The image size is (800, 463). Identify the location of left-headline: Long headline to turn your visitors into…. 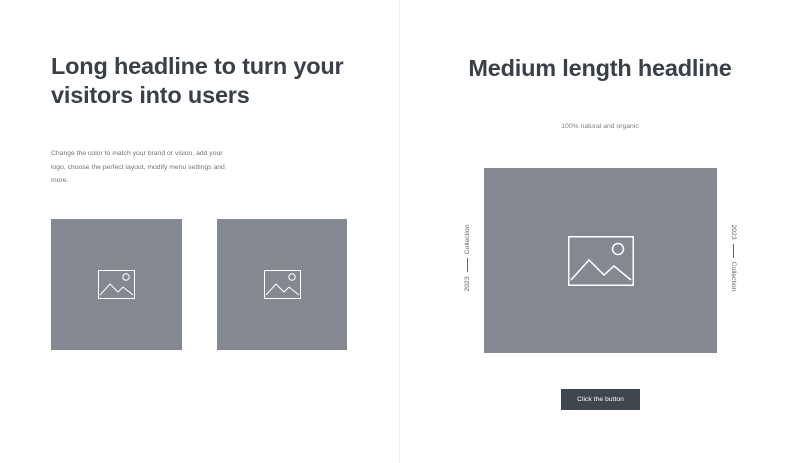
(197, 80).